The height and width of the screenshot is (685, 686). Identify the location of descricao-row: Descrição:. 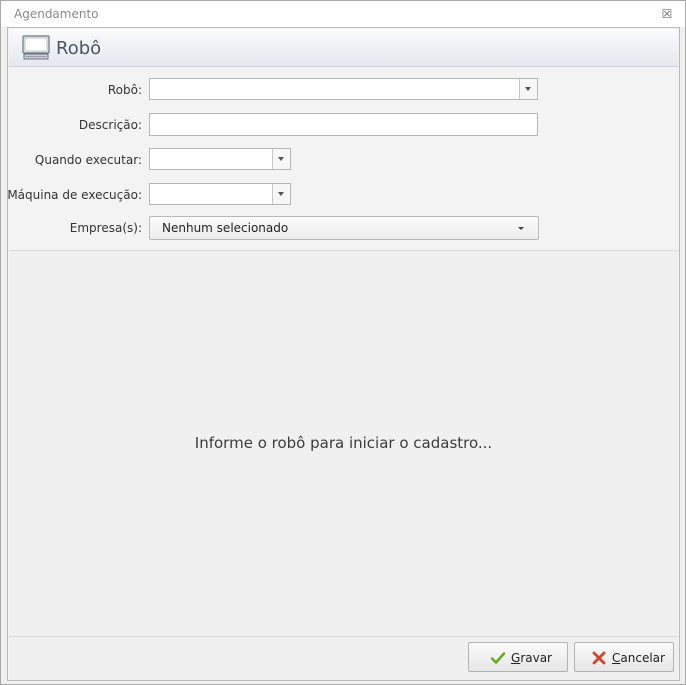
(343, 125).